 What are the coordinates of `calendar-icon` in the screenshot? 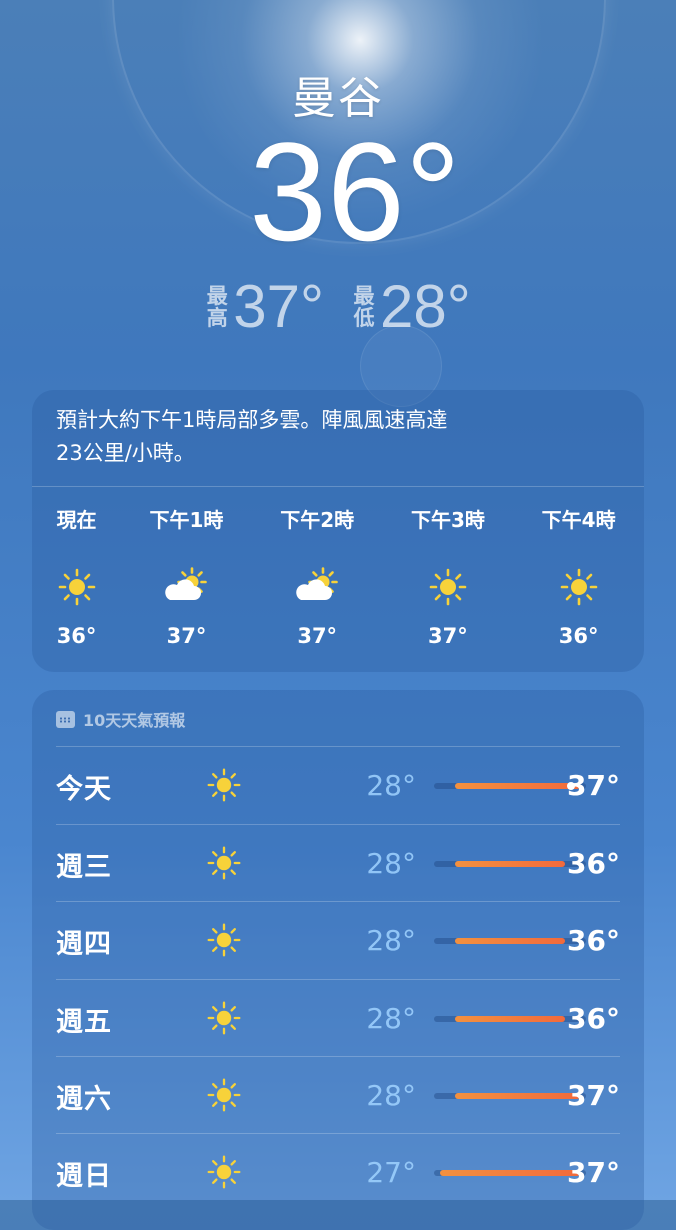 It's located at (65, 719).